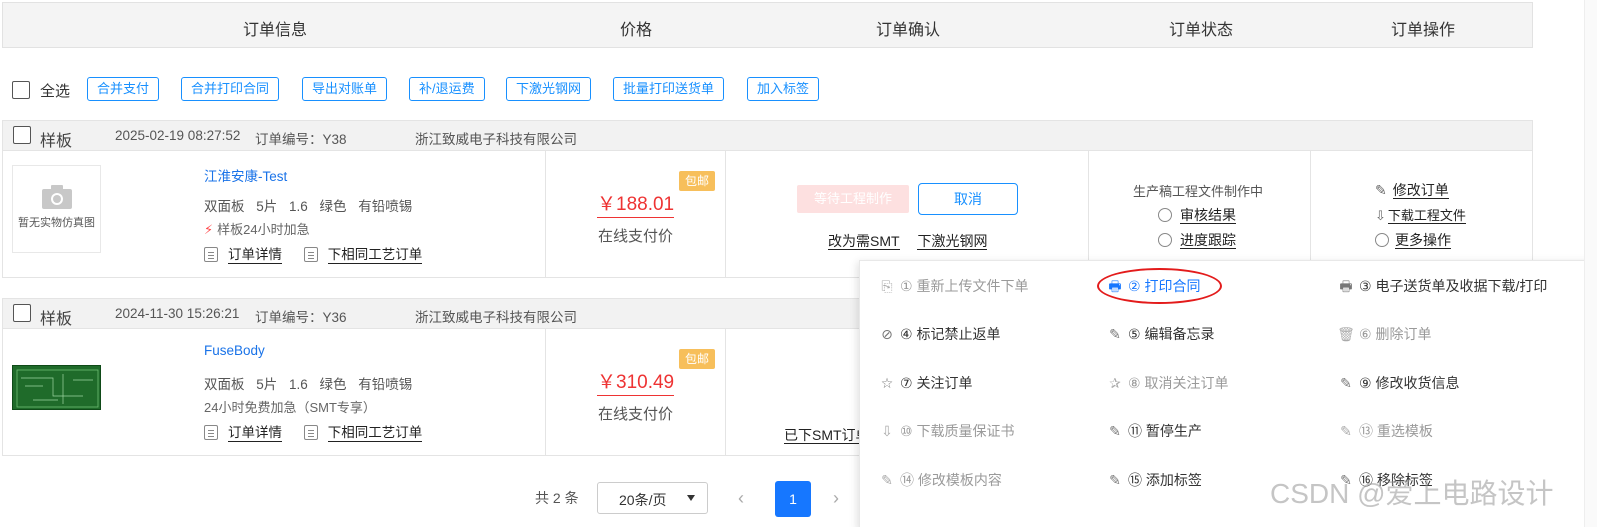  Describe the element at coordinates (968, 199) in the screenshot. I see `cancel-button: 取消` at that location.